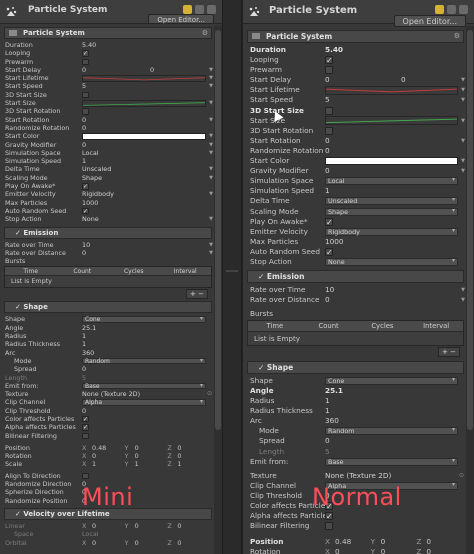  What do you see at coordinates (391, 231) in the screenshot?
I see `emitter-velocity-dropdown: Rigidbody` at bounding box center [391, 231].